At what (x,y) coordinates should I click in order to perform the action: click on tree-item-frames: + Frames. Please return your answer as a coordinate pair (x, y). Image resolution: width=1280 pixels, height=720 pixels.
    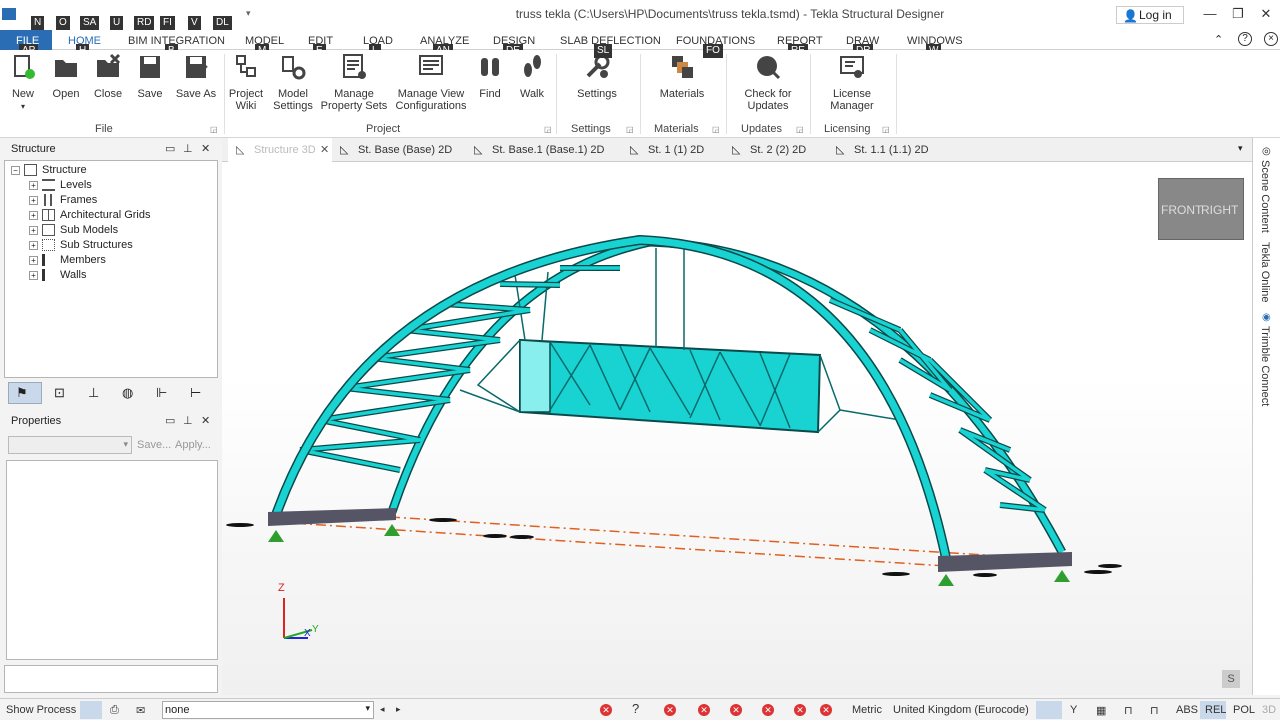
    Looking at the image, I should click on (63, 200).